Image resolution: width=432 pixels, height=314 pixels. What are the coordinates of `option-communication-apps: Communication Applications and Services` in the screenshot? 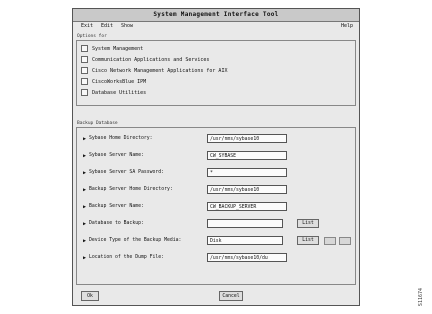 It's located at (145, 60).